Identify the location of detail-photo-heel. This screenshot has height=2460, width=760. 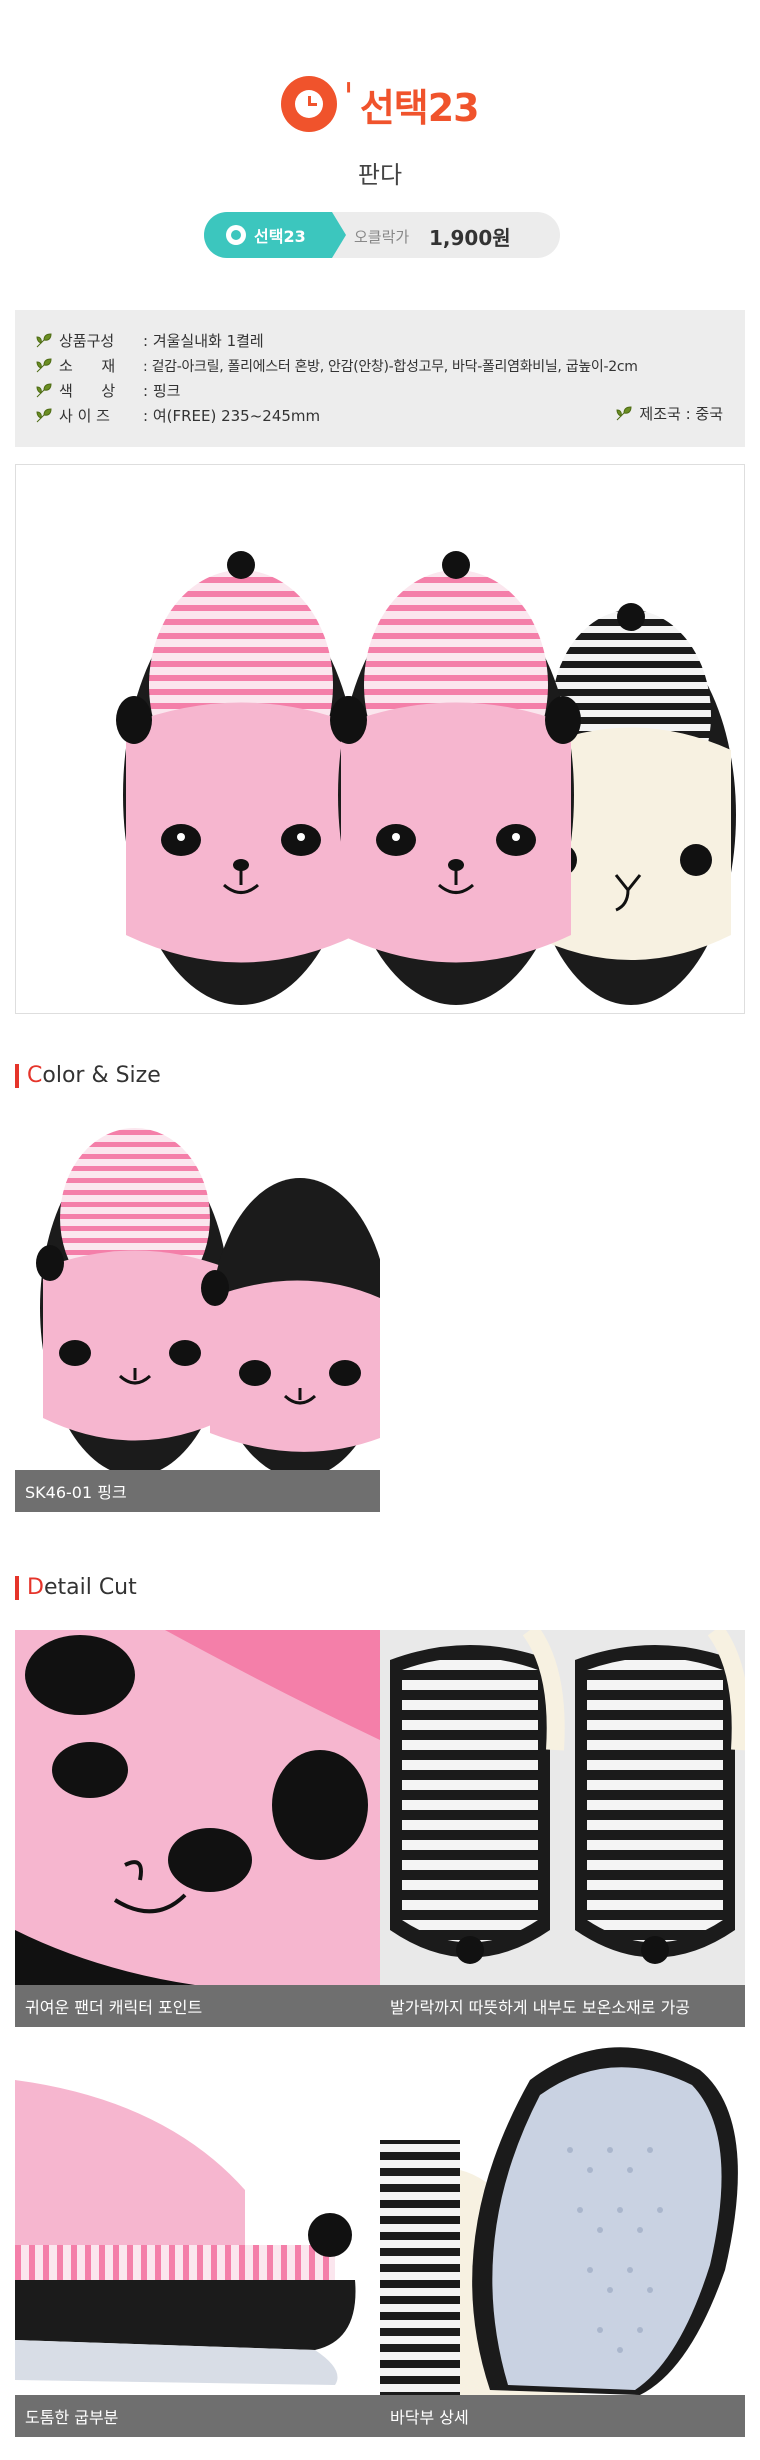
(197, 2217).